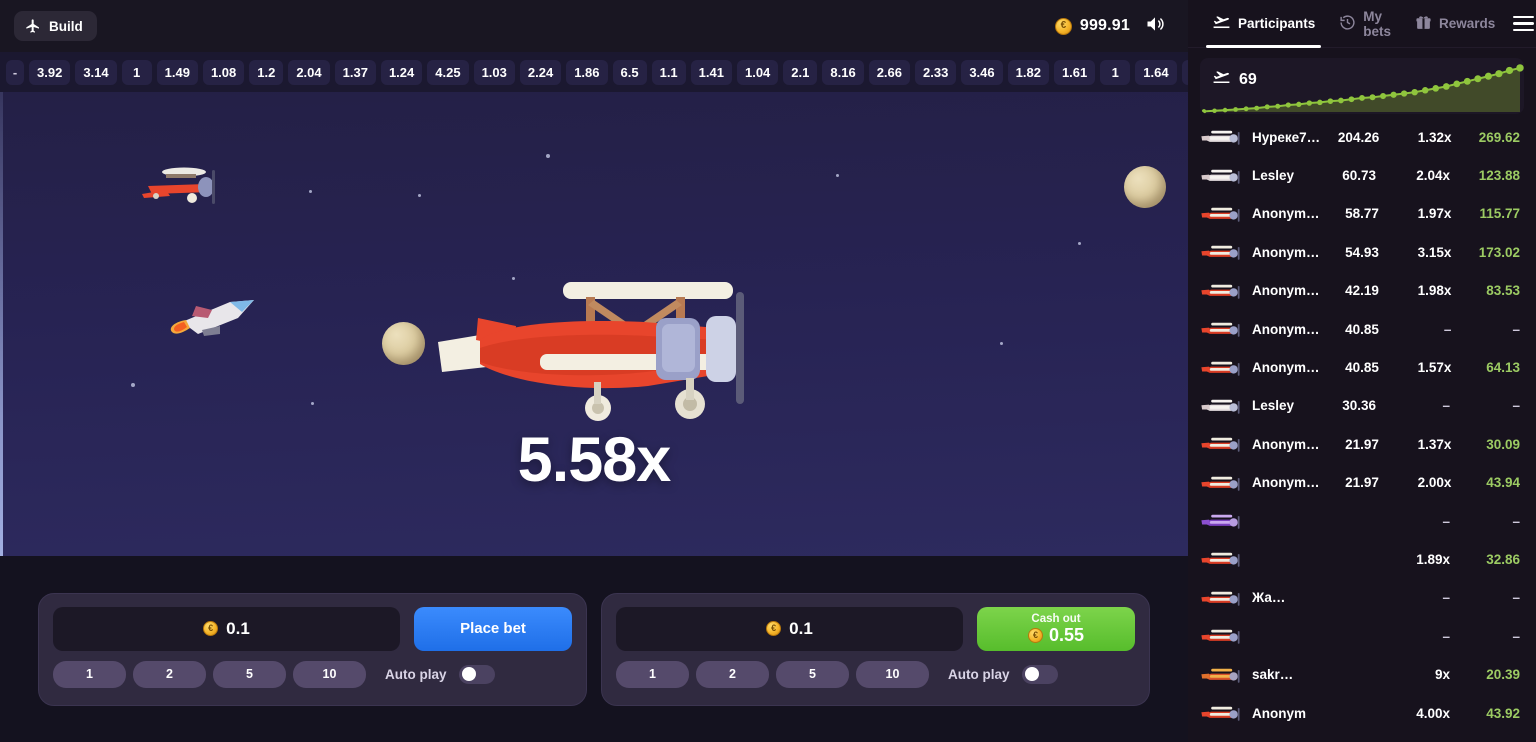 The width and height of the screenshot is (1536, 742). I want to click on history-chip: 2.66, so click(889, 72).